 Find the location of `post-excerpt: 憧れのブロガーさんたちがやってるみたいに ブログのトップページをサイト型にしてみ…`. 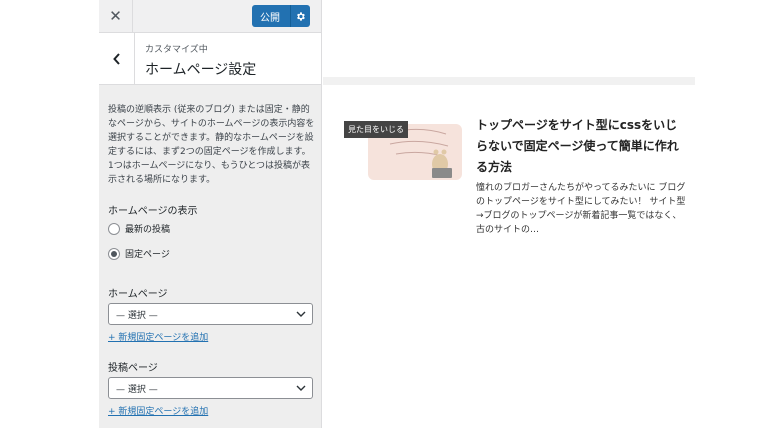

post-excerpt: 憧れのブロガーさんたちがやってるみたいに ブログのトップページをサイト型にしてみ… is located at coordinates (581, 209).